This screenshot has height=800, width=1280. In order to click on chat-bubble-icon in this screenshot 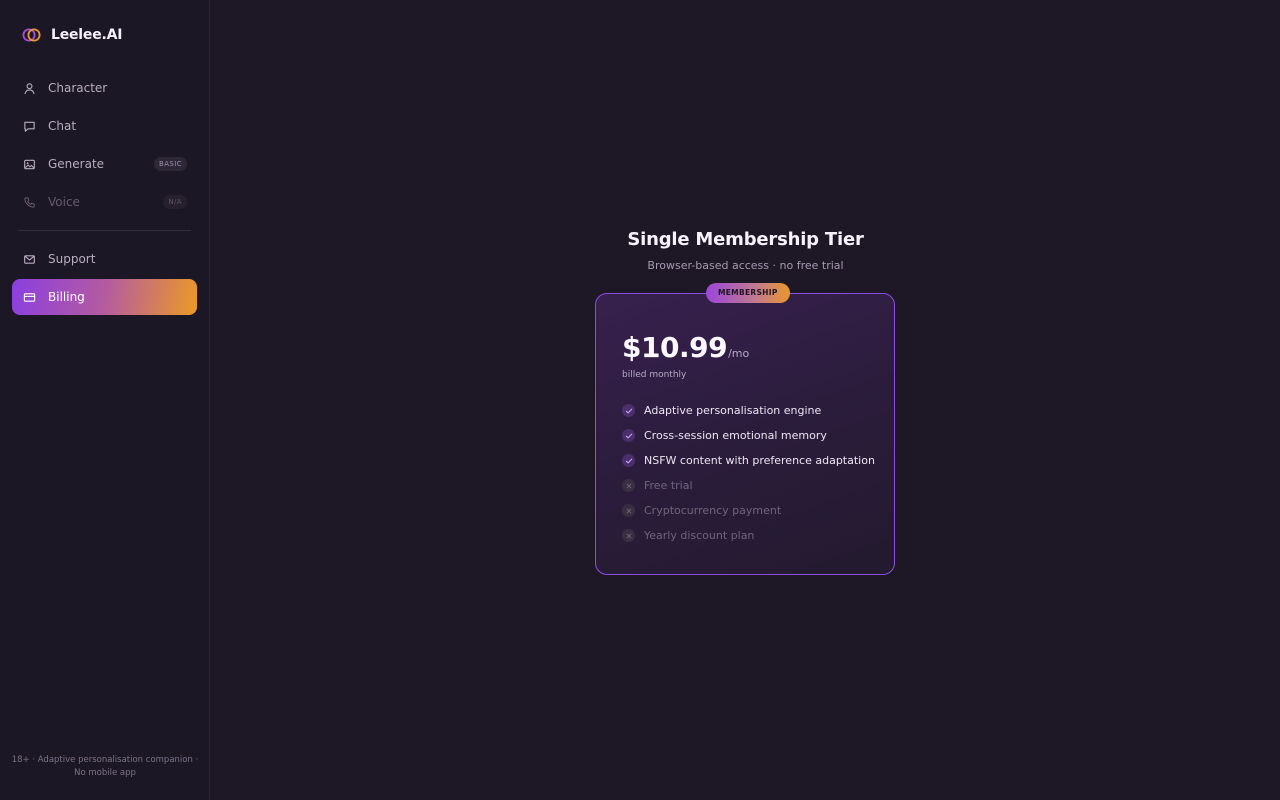, I will do `click(29, 126)`.